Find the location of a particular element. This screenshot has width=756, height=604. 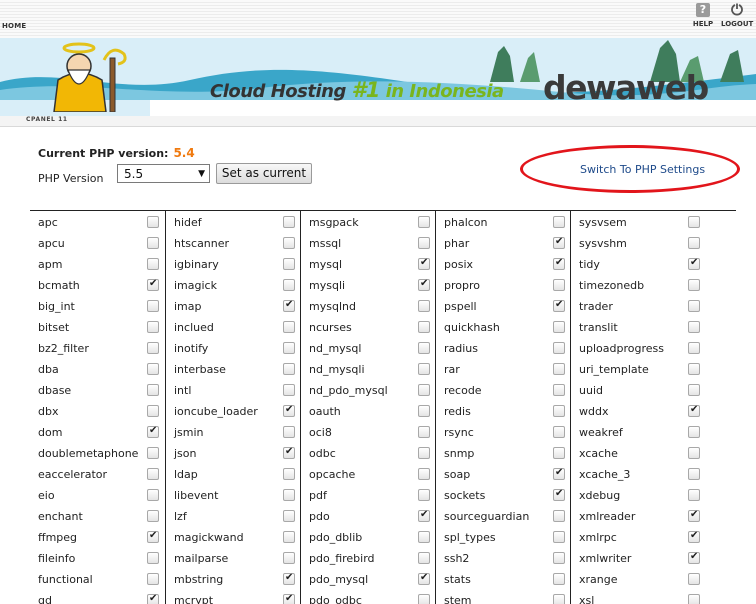

php-version-select: 5.5 ▼ is located at coordinates (163, 173).